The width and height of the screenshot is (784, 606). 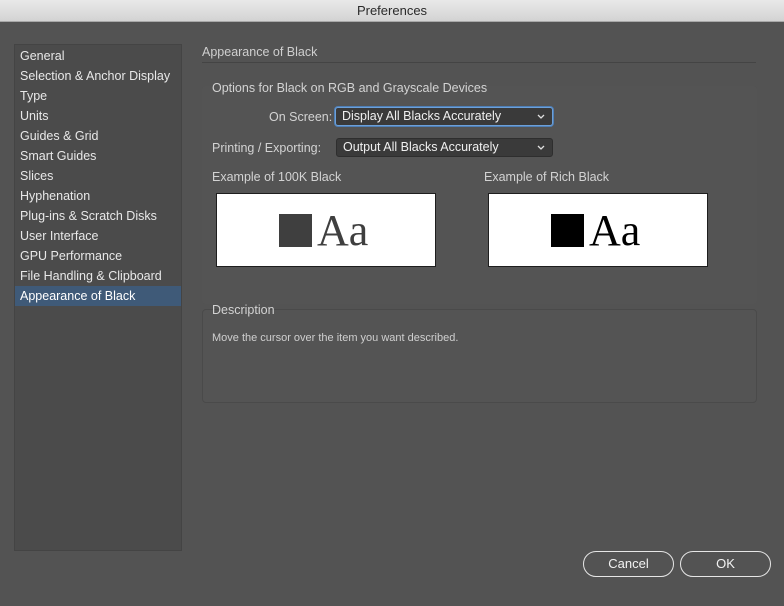 I want to click on sidebar-item-selection-anchor-display: Selection & Anchor Display, so click(x=98, y=76).